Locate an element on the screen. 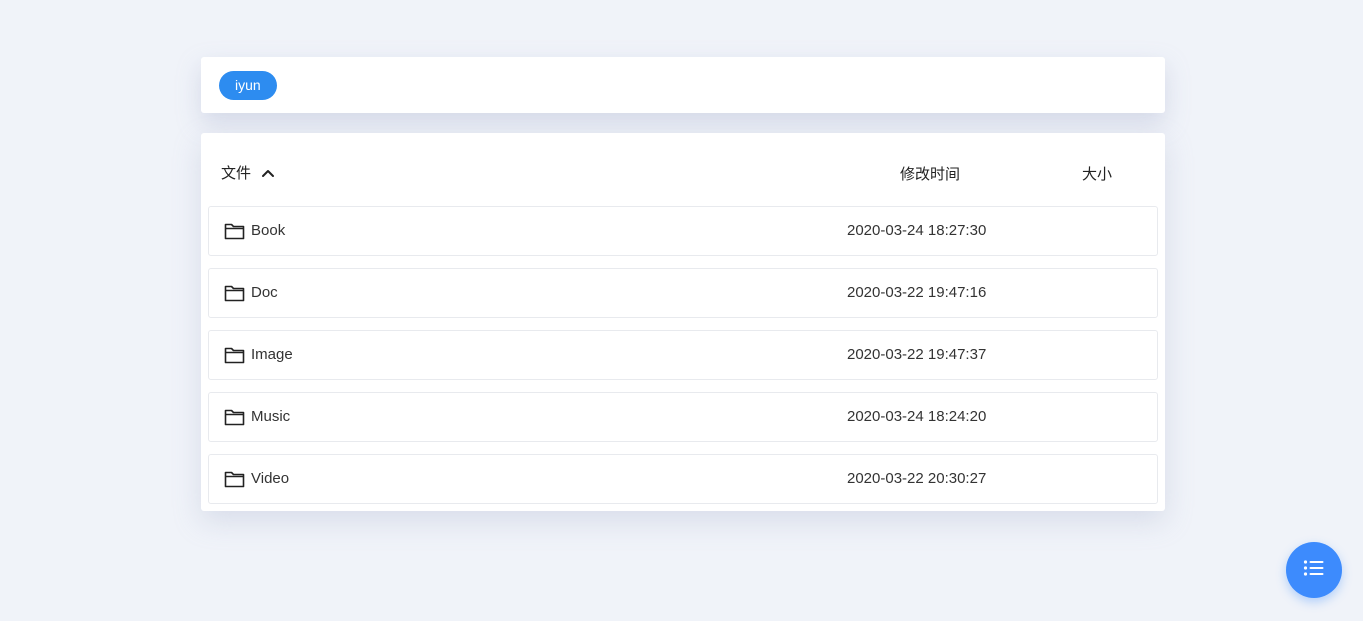 Image resolution: width=1363 pixels, height=621 pixels. file-name: Doc is located at coordinates (264, 292).